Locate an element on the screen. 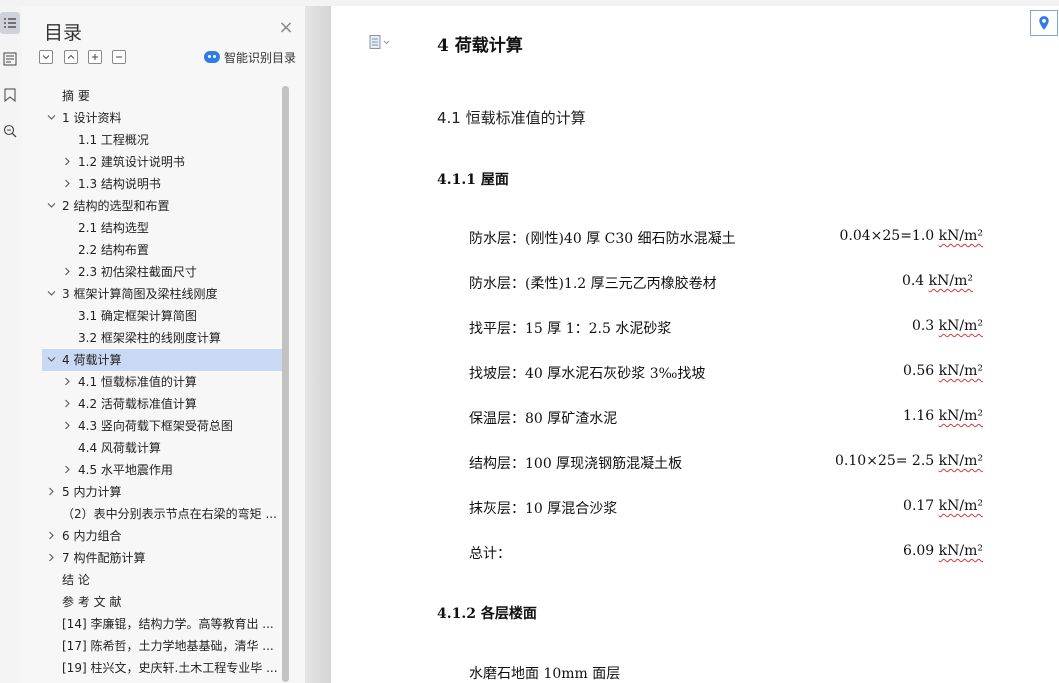  load-value-number: 0.04×25=1.0 is located at coordinates (889, 236).